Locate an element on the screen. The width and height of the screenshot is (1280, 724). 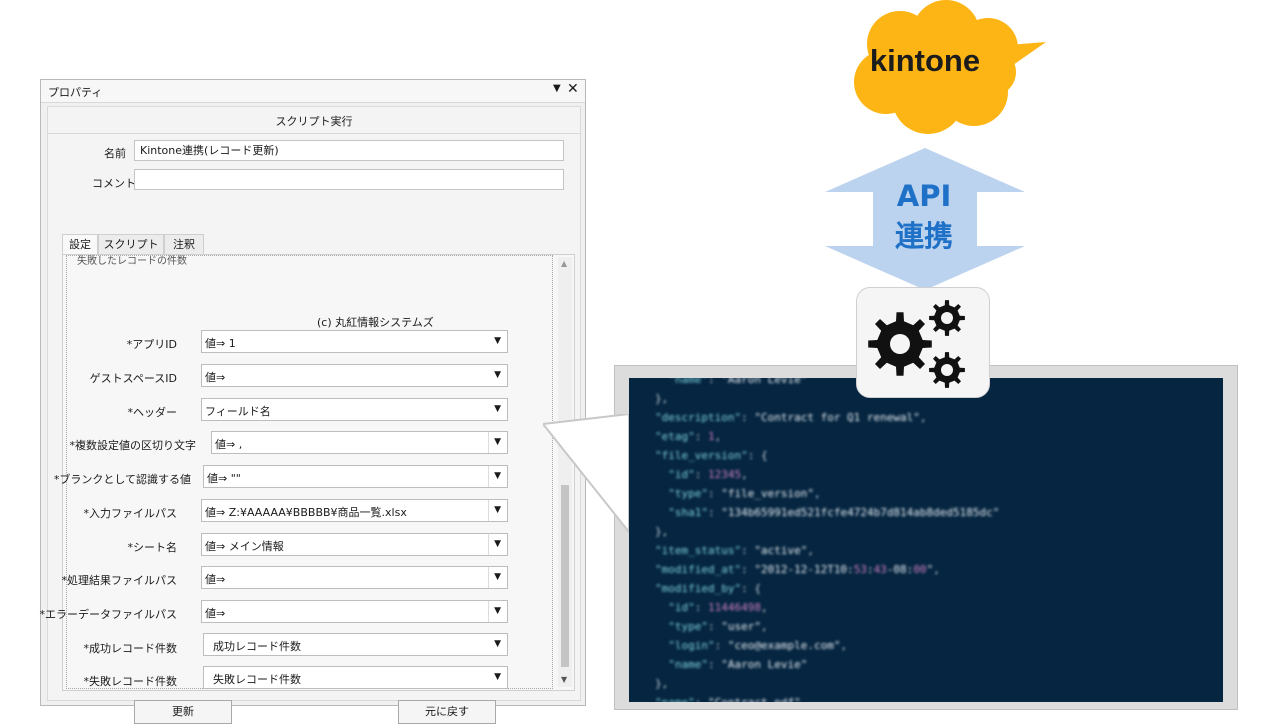
title-bar: プロパティ ▼ ✕ is located at coordinates (313, 91).